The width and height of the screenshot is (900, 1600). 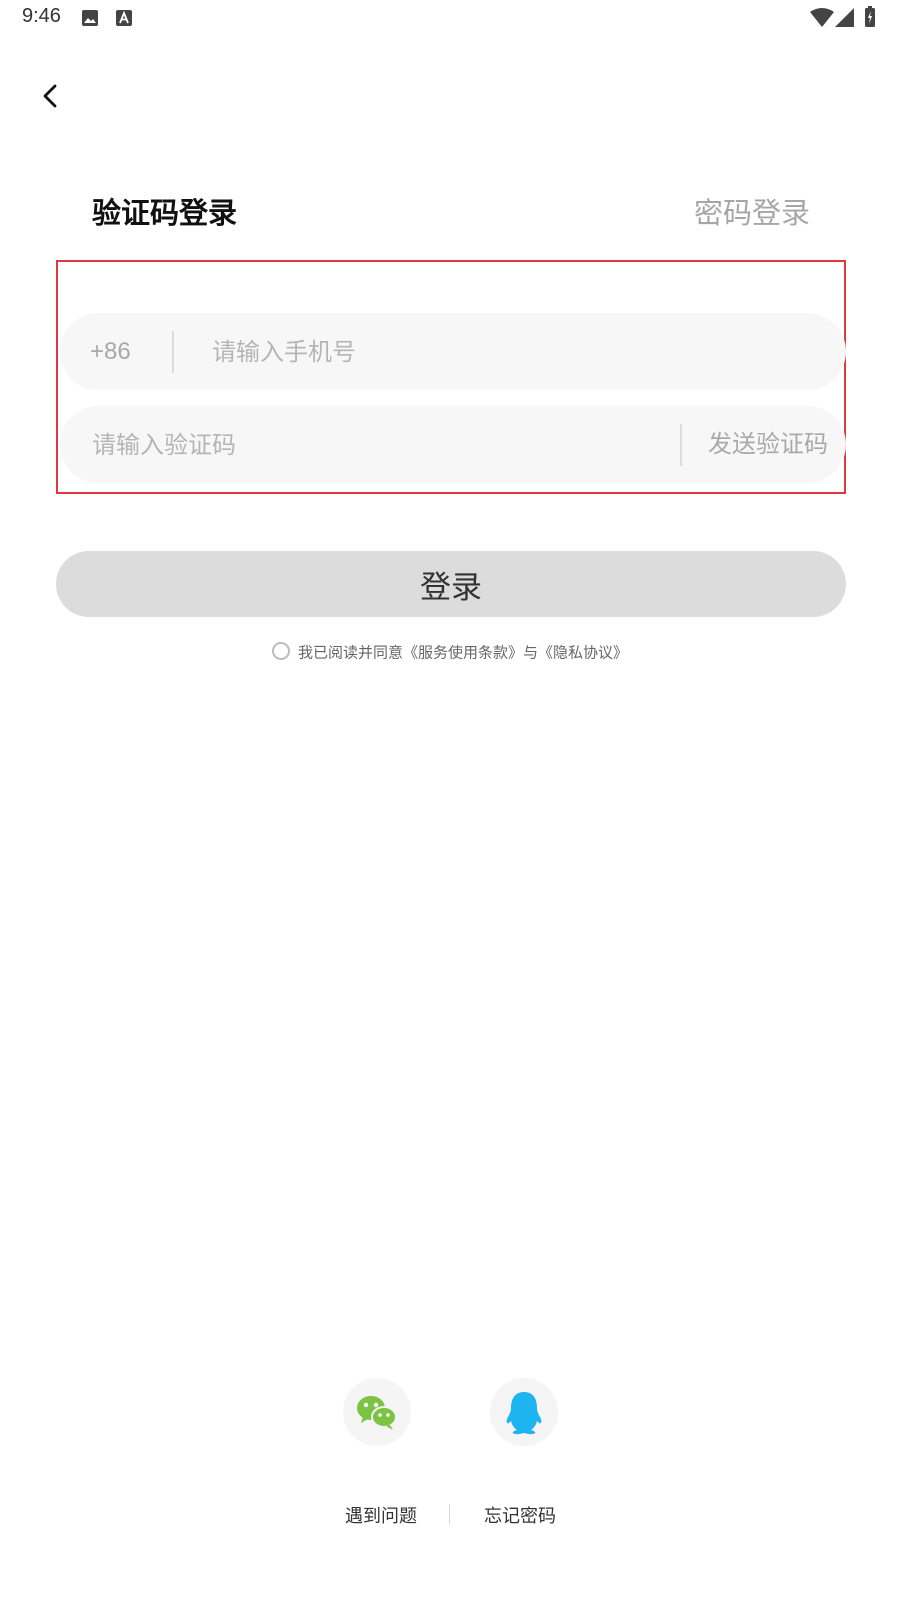 What do you see at coordinates (463, 653) in the screenshot?
I see `agreement-text: 我已阅读并同意《服务使用条款》与《隐私协议》` at bounding box center [463, 653].